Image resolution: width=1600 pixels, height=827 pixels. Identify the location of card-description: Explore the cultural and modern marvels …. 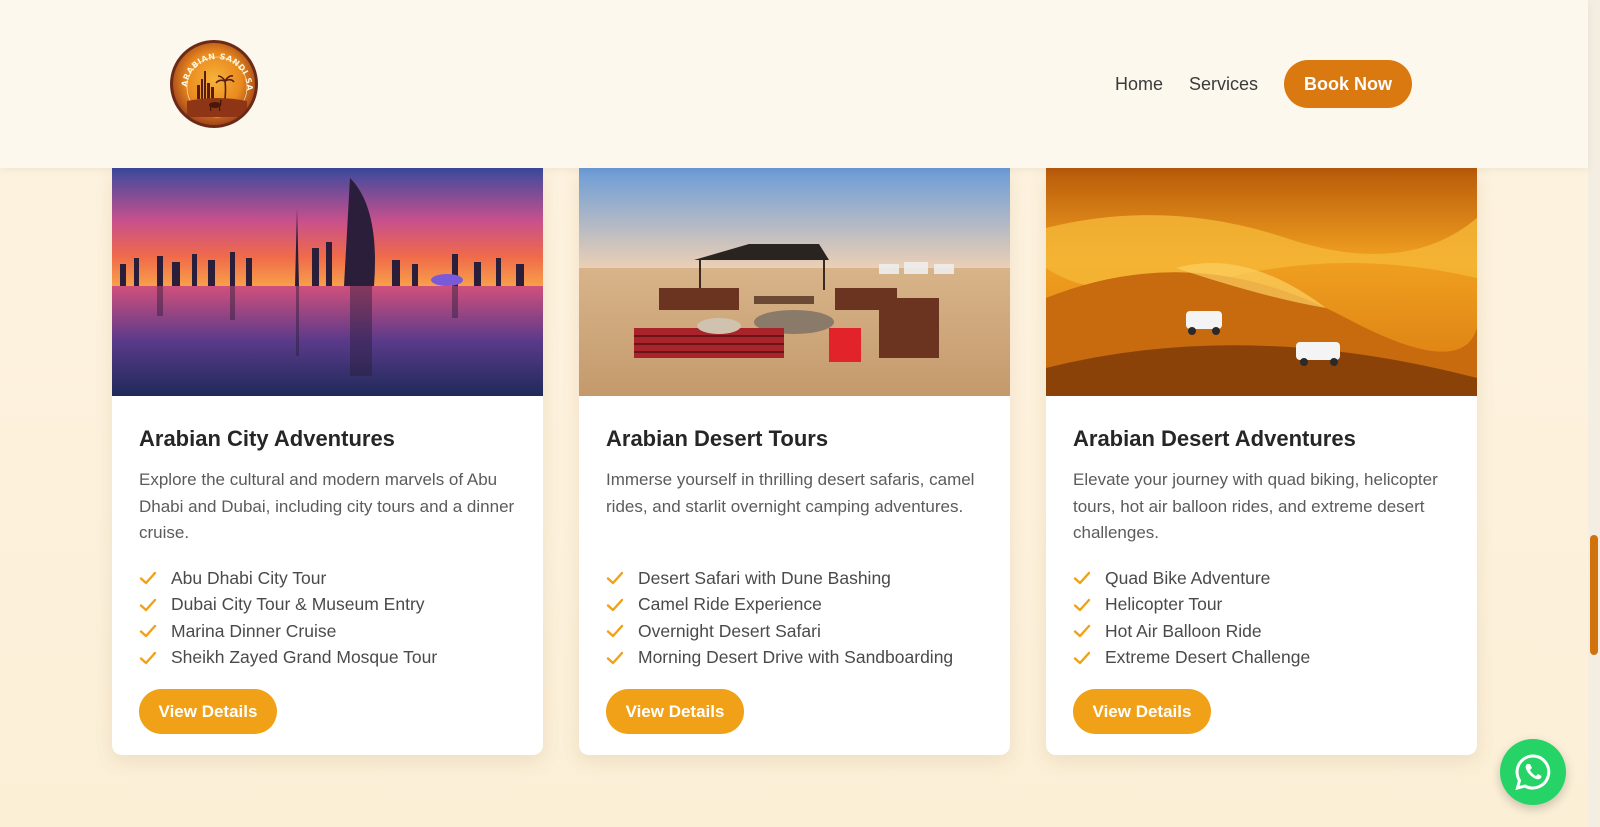
(327, 506).